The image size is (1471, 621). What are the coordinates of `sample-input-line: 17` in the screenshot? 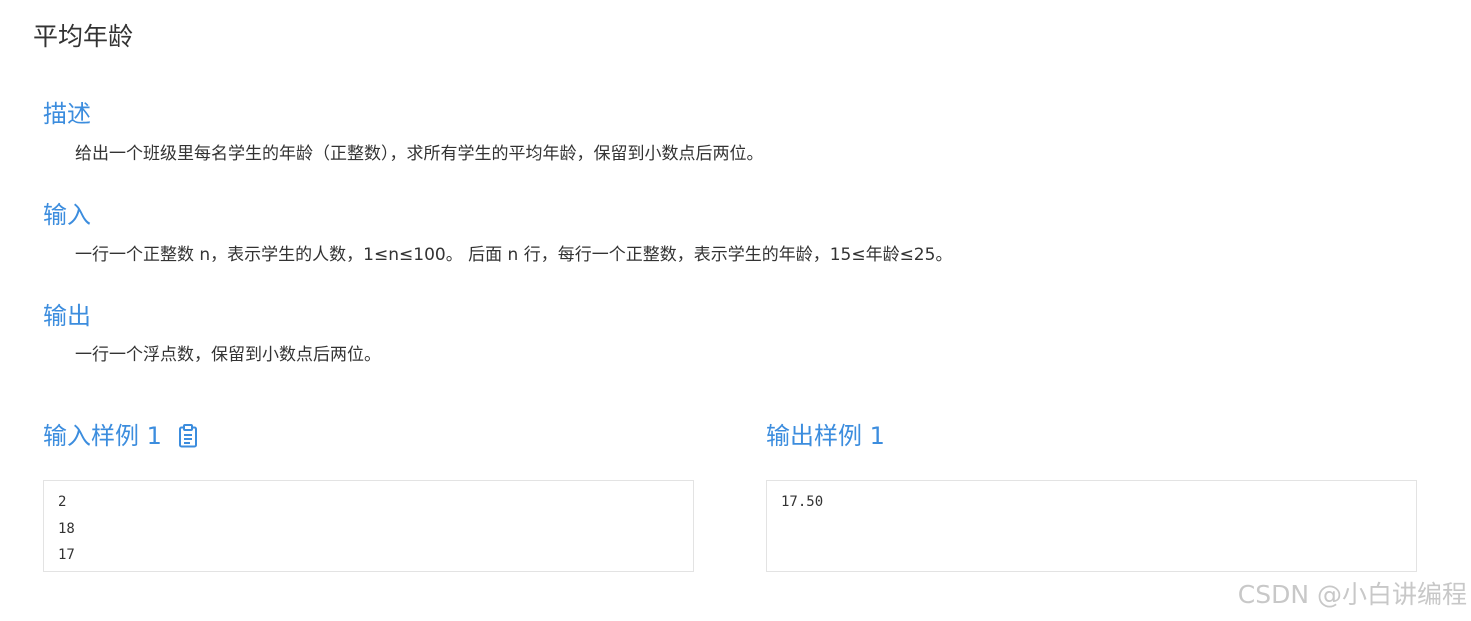 It's located at (66, 555).